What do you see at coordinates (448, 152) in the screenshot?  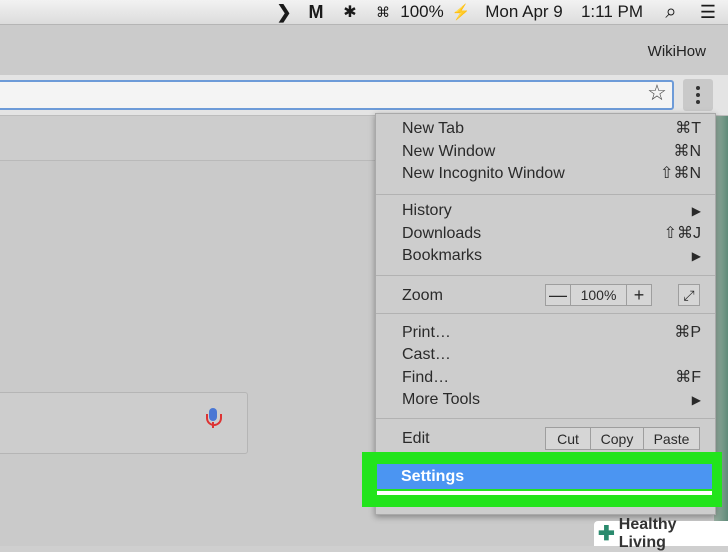 I see `menu-item-new-window: New Window` at bounding box center [448, 152].